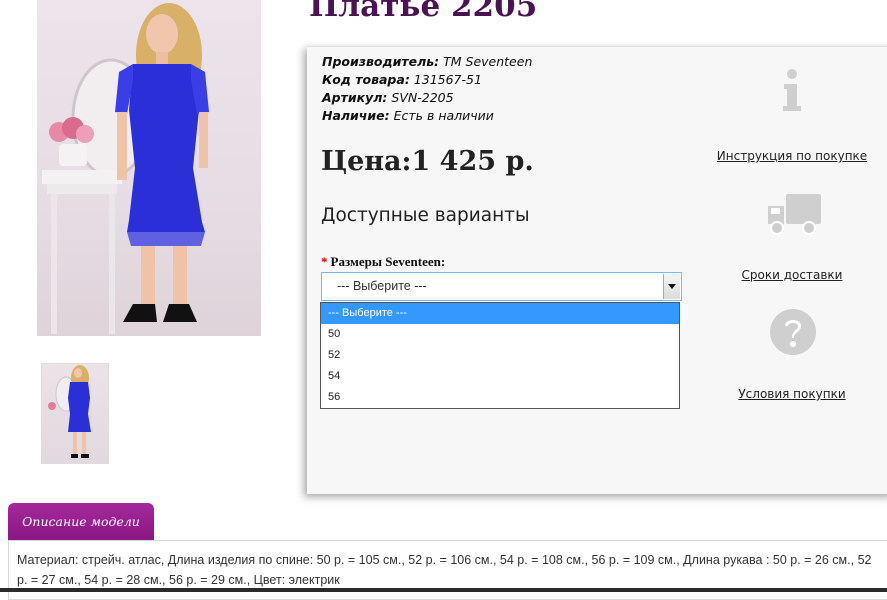 This screenshot has height=600, width=887. Describe the element at coordinates (793, 332) in the screenshot. I see `question-icon` at that location.